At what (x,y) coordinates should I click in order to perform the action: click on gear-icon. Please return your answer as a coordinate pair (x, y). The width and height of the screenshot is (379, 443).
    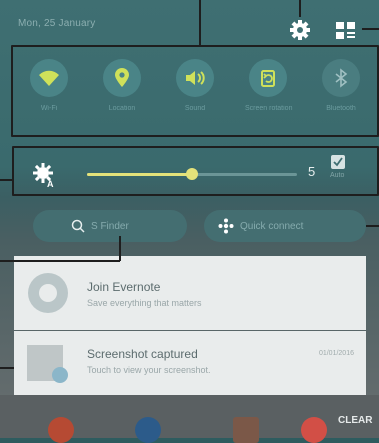
    Looking at the image, I should click on (300, 30).